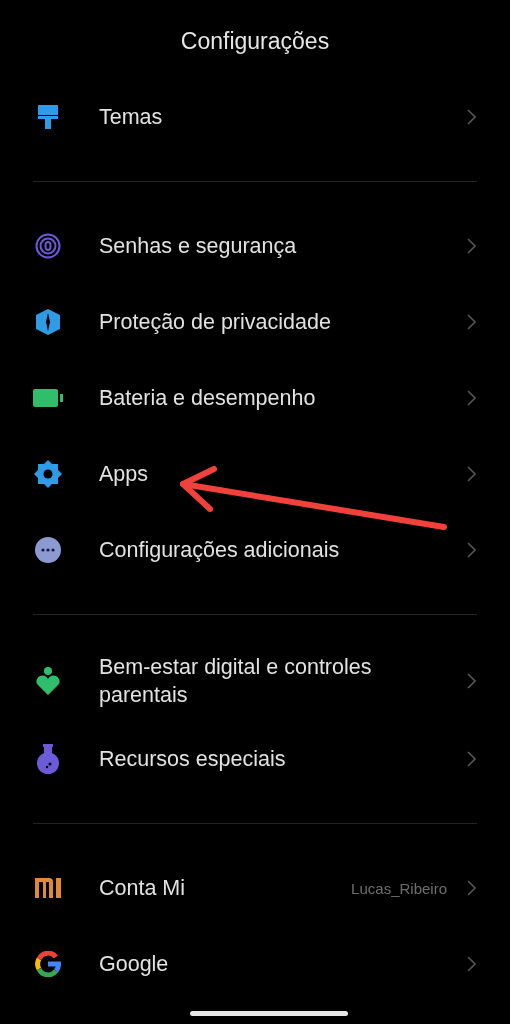 Image resolution: width=510 pixels, height=1024 pixels. I want to click on setting-label: Configurações adicionais, so click(263, 550).